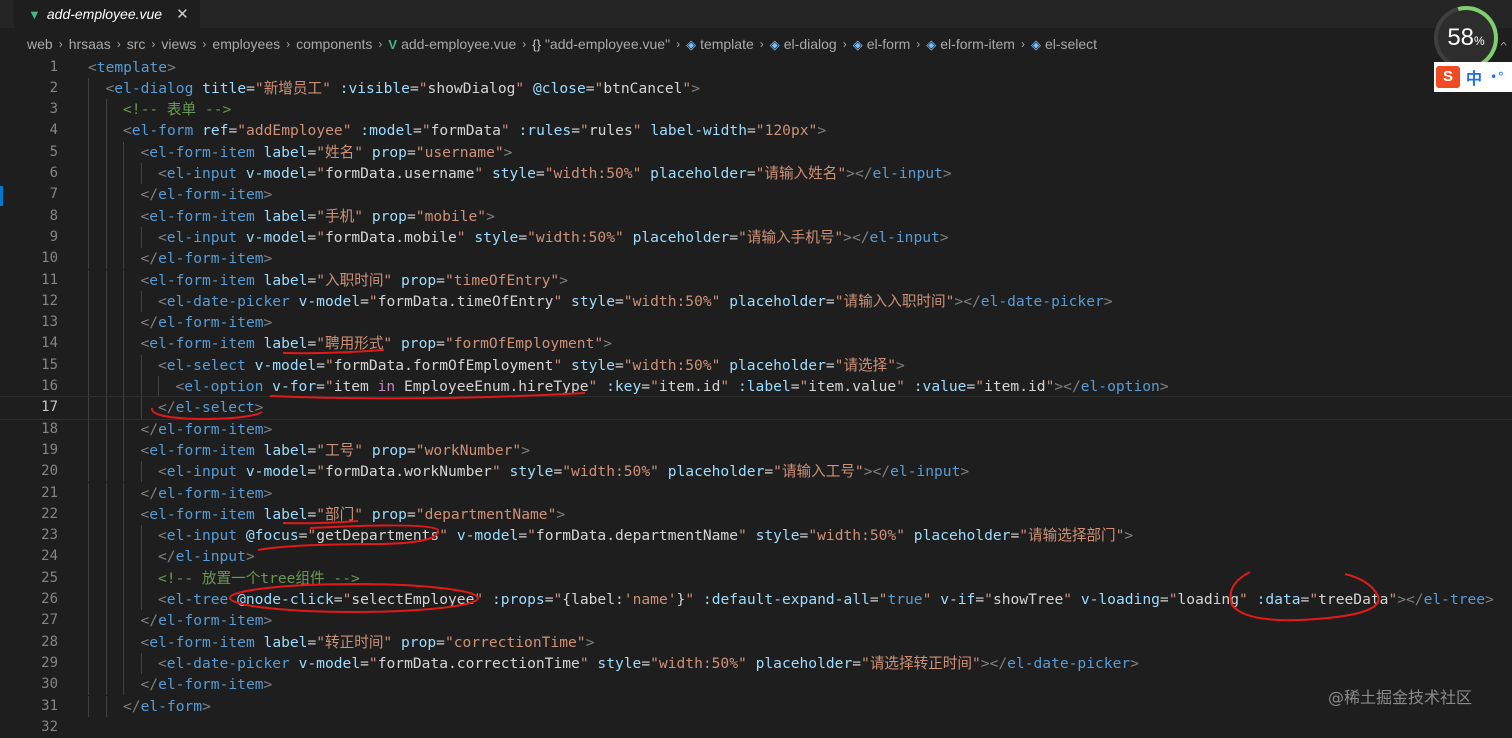 This screenshot has width=1512, height=738. I want to click on sogou-logo-icon: S, so click(1448, 77).